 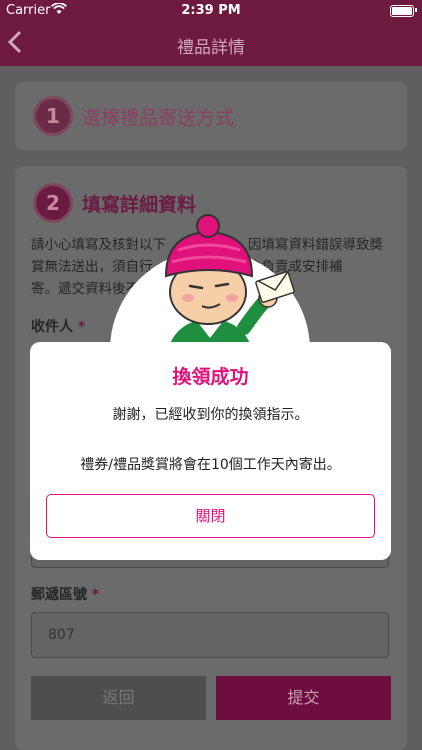 I want to click on step1-title: 選擇禮品寄送方式, so click(x=158, y=118).